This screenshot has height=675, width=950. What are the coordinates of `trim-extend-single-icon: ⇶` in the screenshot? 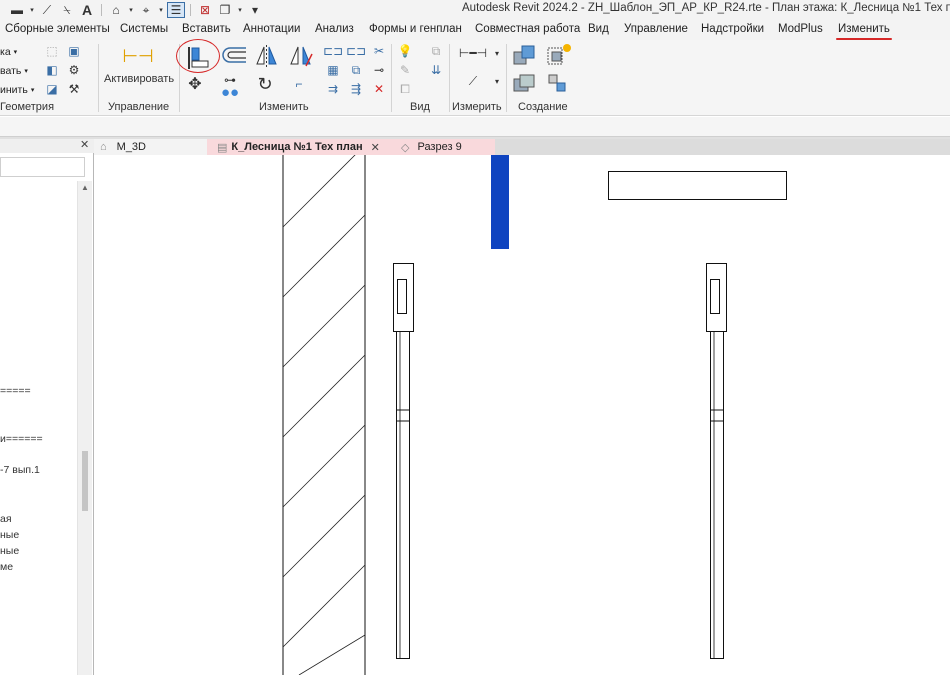 It's located at (356, 89).